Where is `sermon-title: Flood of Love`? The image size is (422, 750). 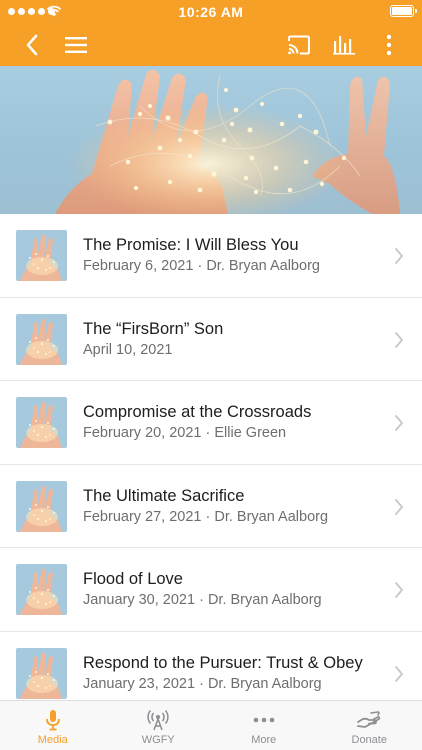 sermon-title: Flood of Love is located at coordinates (133, 579).